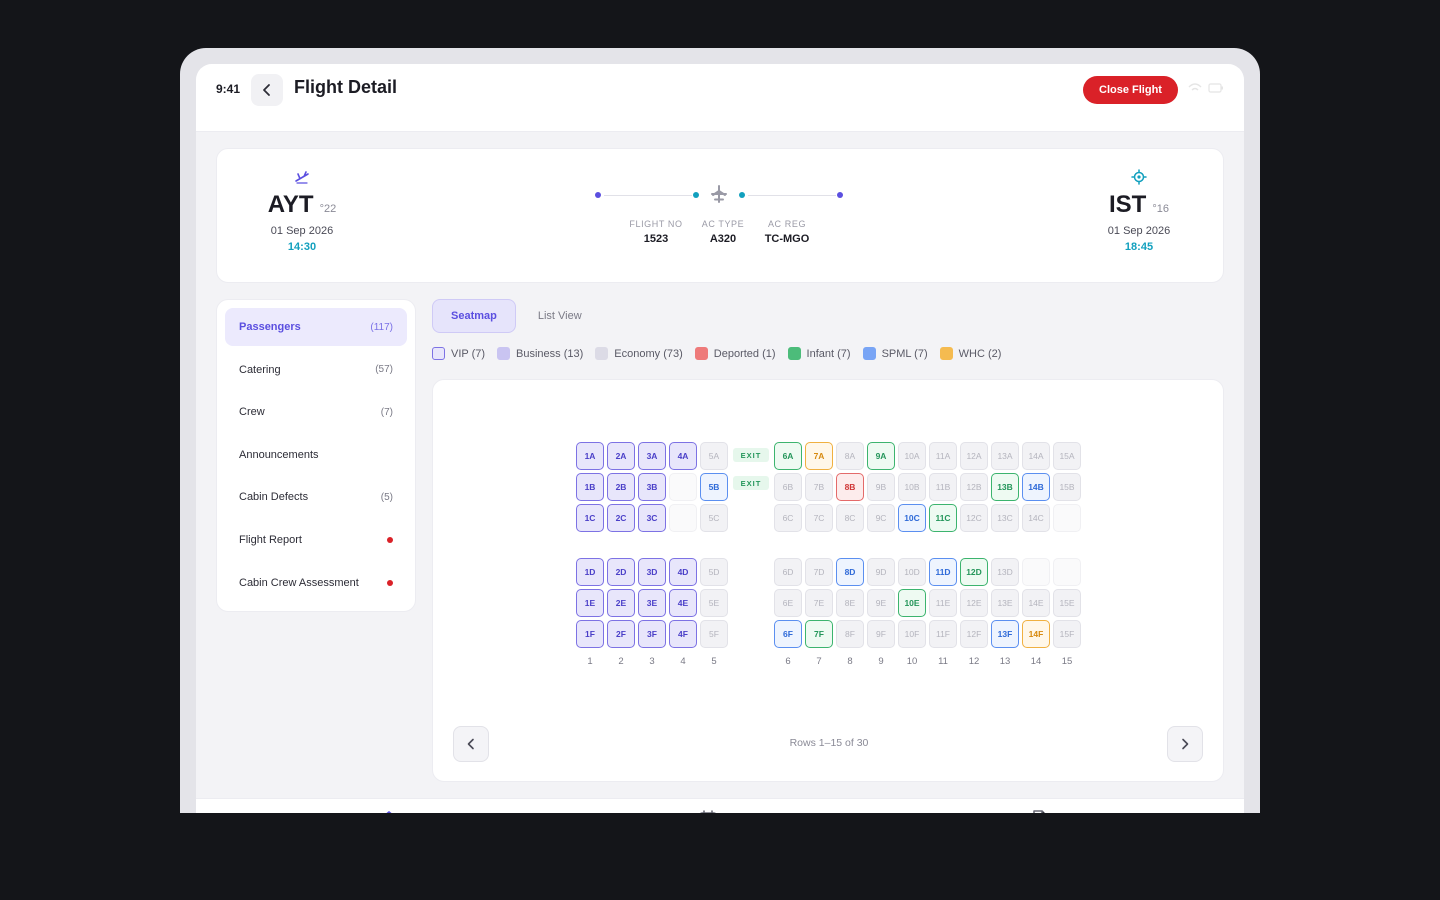 Image resolution: width=1440 pixels, height=900 pixels. What do you see at coordinates (881, 456) in the screenshot?
I see `seat-9a: 9A` at bounding box center [881, 456].